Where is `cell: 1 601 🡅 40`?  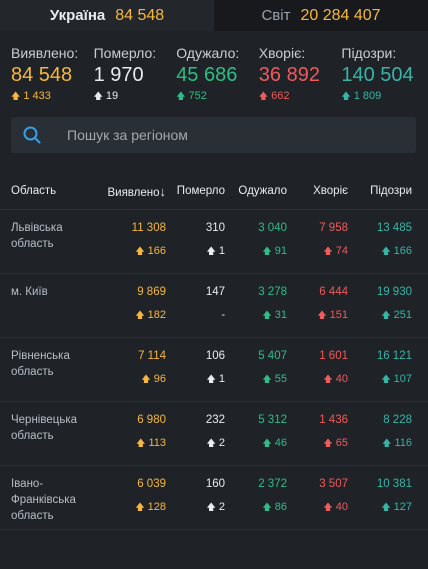 cell: 1 601 🡅 40 is located at coordinates (317, 374).